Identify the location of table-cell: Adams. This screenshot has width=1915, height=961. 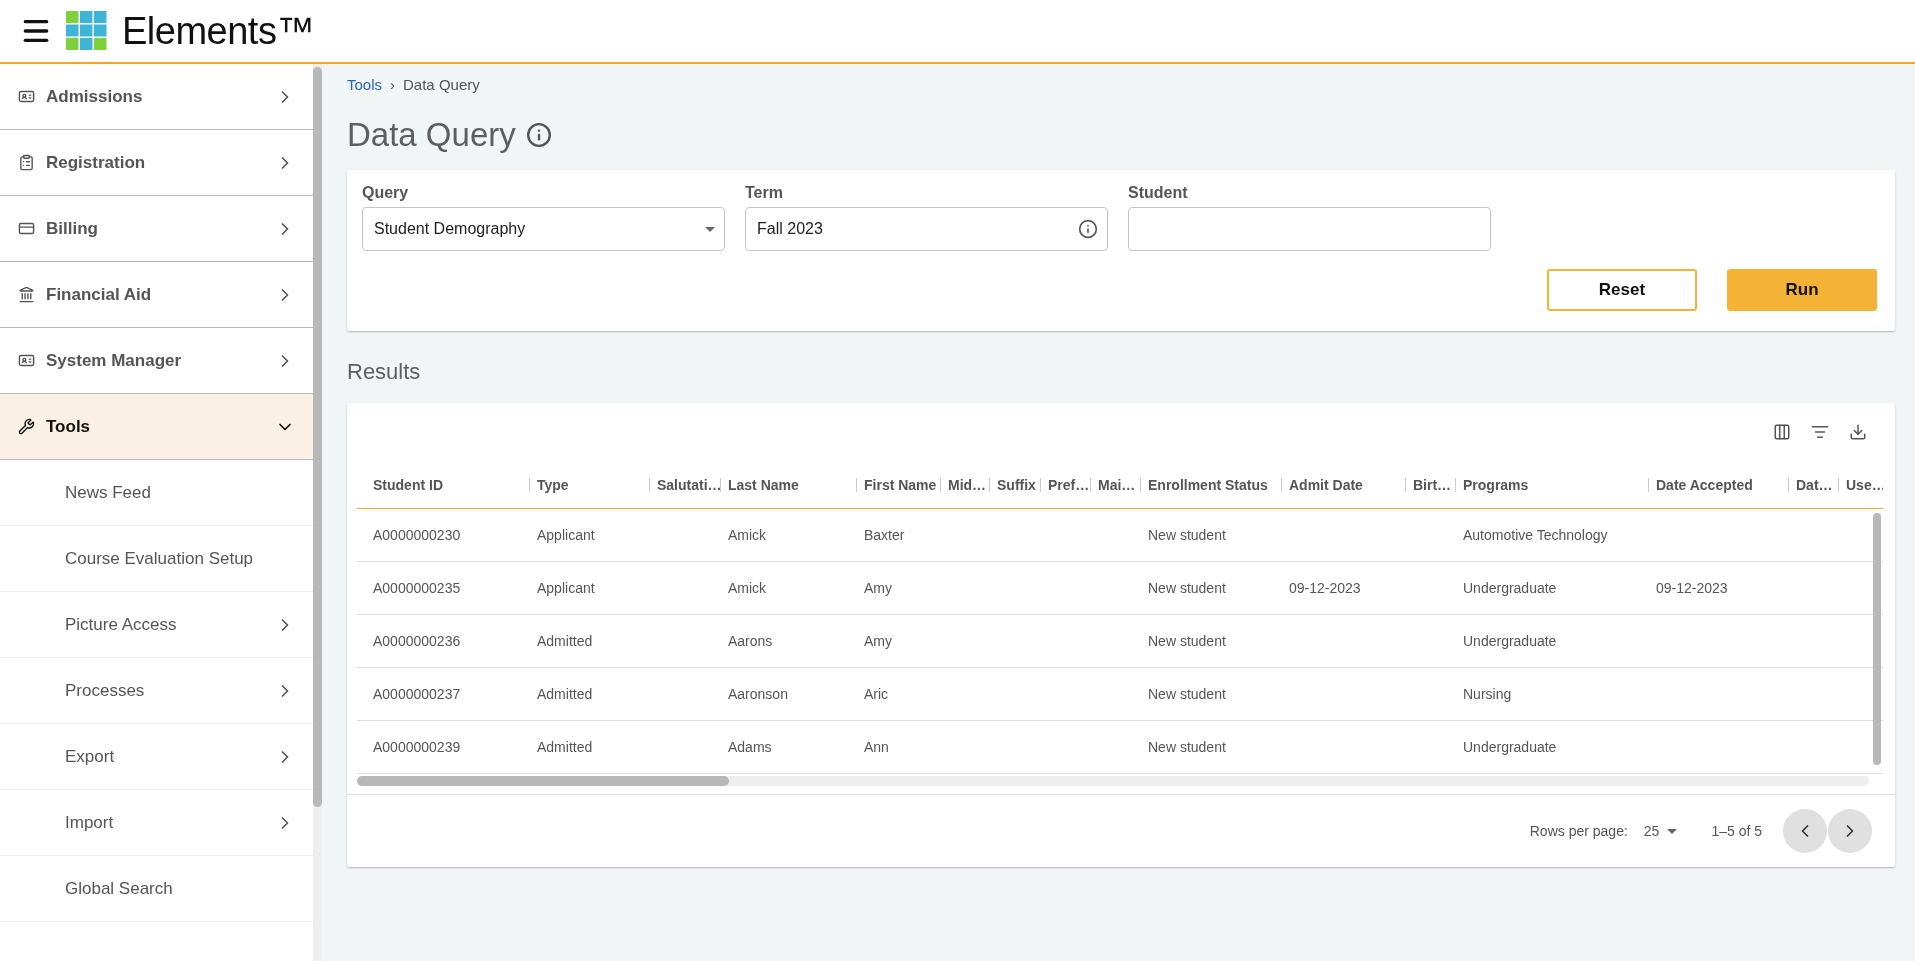
(788, 747).